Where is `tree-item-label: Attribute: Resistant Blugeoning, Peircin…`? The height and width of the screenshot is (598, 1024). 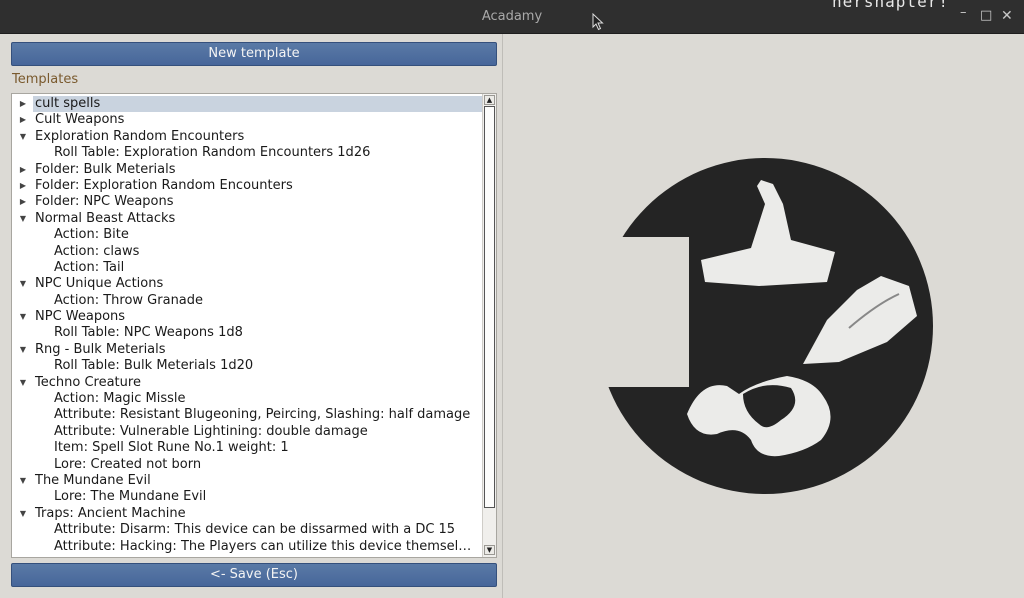 tree-item-label: Attribute: Resistant Blugeoning, Peircin… is located at coordinates (262, 415).